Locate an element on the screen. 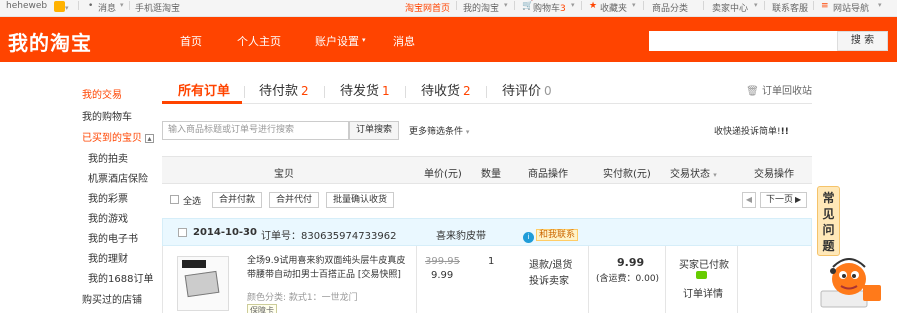  more-filters-link: 更多筛选条件 ▾ is located at coordinates (439, 130).